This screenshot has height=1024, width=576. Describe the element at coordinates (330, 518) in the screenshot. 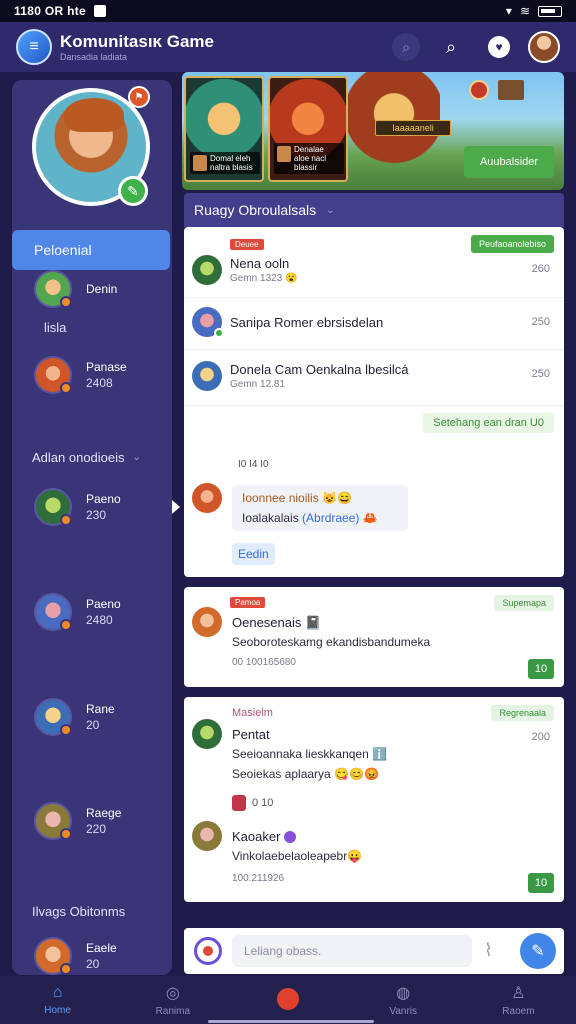

I see `message-link: (Abrdraee)` at that location.